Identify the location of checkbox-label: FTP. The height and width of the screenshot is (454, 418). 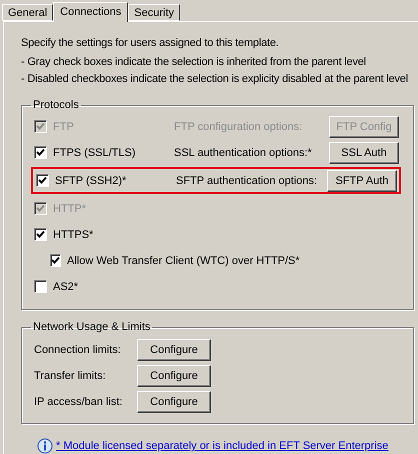
(63, 126).